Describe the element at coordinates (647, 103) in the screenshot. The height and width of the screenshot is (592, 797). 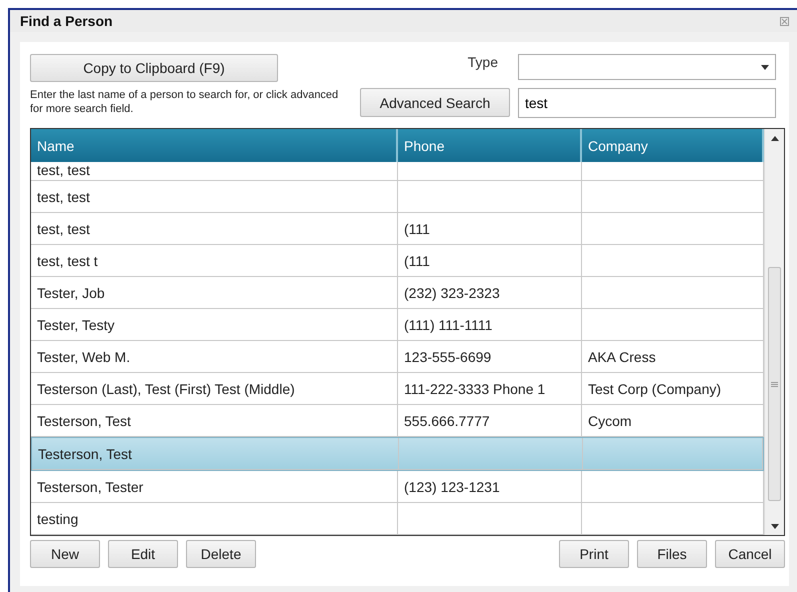
I see `search-field: test` at that location.